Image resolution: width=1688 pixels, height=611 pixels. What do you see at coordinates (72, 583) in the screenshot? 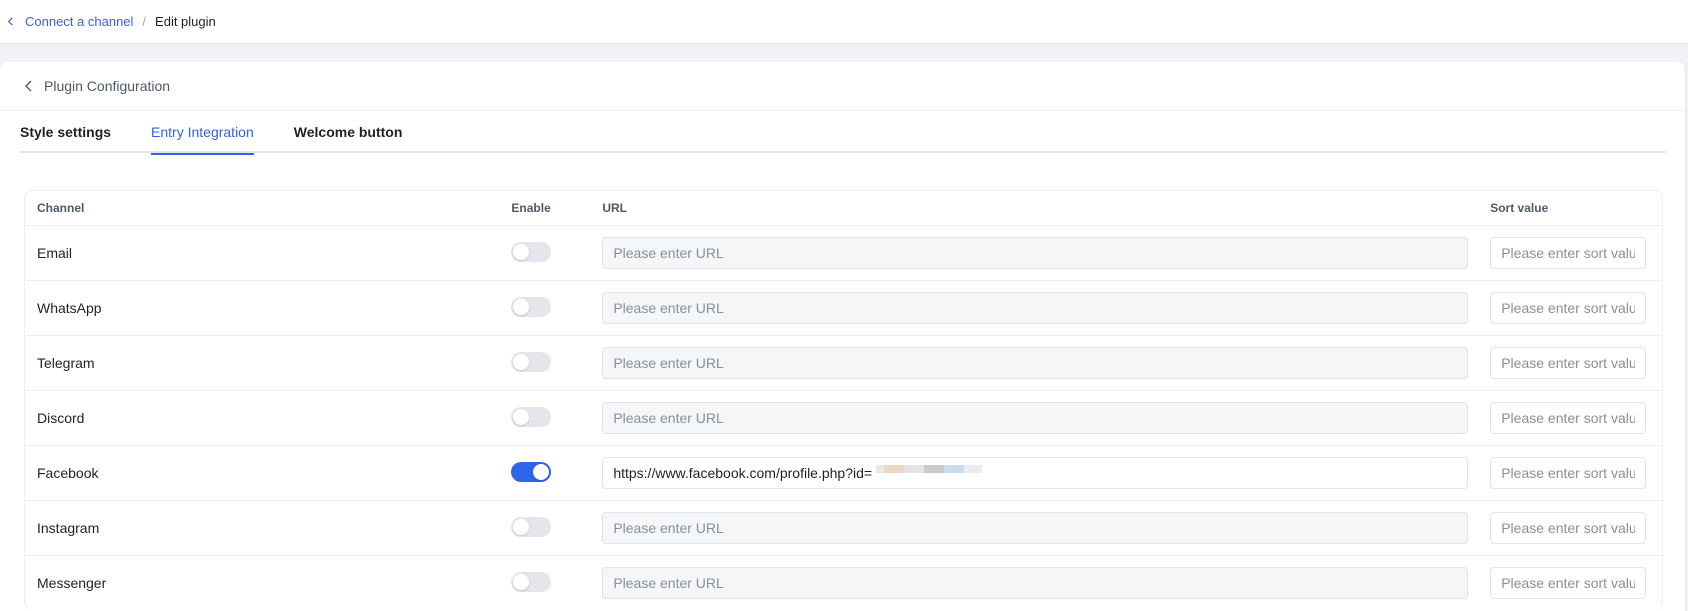
I see `channel-name: Messenger` at bounding box center [72, 583].